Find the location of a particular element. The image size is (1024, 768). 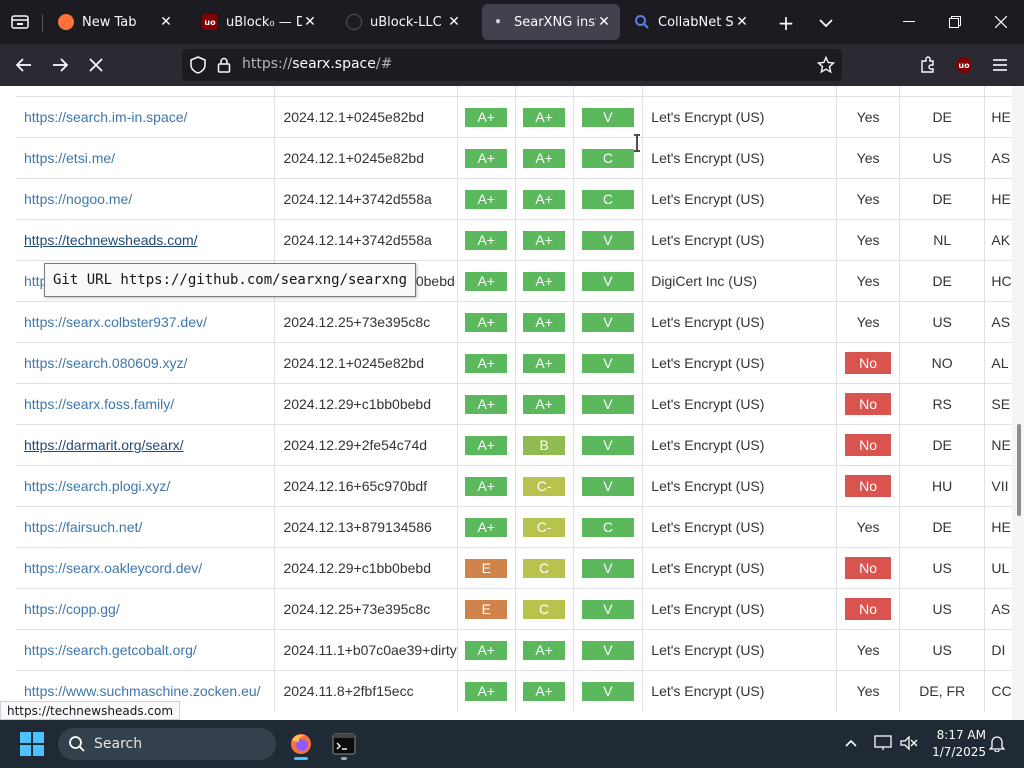

version-text: 2024.12.29+c1bb0bebd is located at coordinates (357, 568).